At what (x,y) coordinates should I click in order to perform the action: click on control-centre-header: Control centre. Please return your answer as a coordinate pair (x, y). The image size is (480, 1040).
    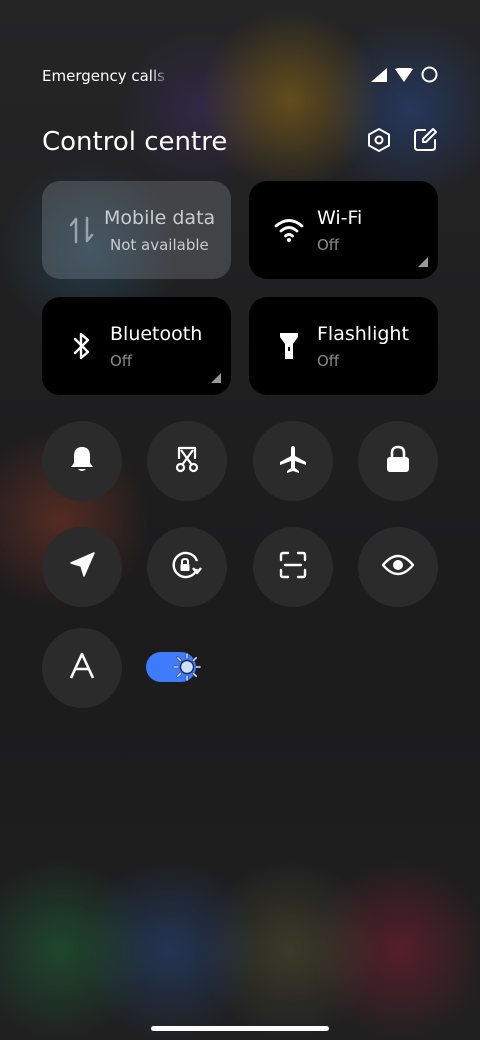
    Looking at the image, I should click on (240, 142).